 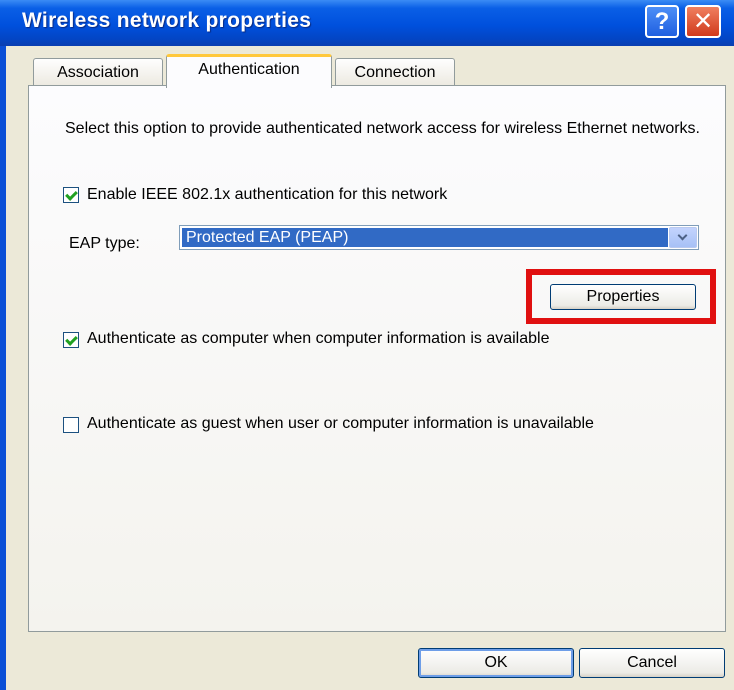 I want to click on tab-strip: Association Authentication Connection, so click(x=370, y=67).